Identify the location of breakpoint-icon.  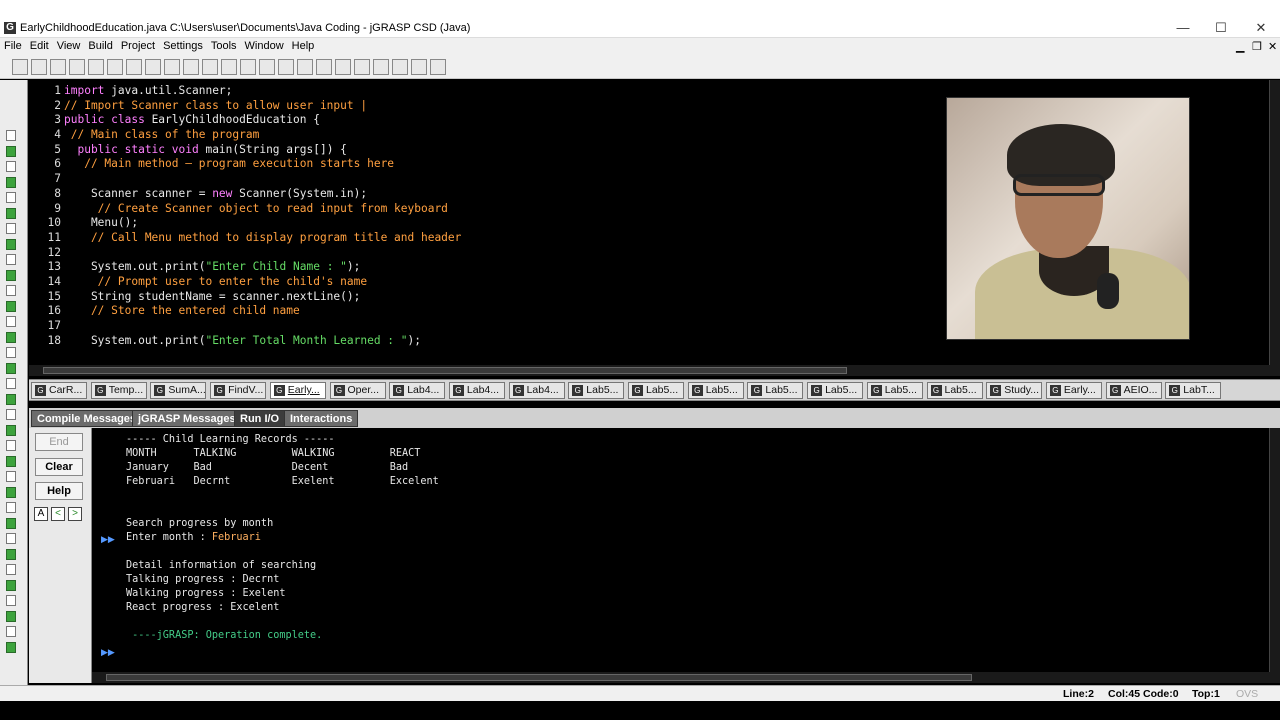
(267, 67).